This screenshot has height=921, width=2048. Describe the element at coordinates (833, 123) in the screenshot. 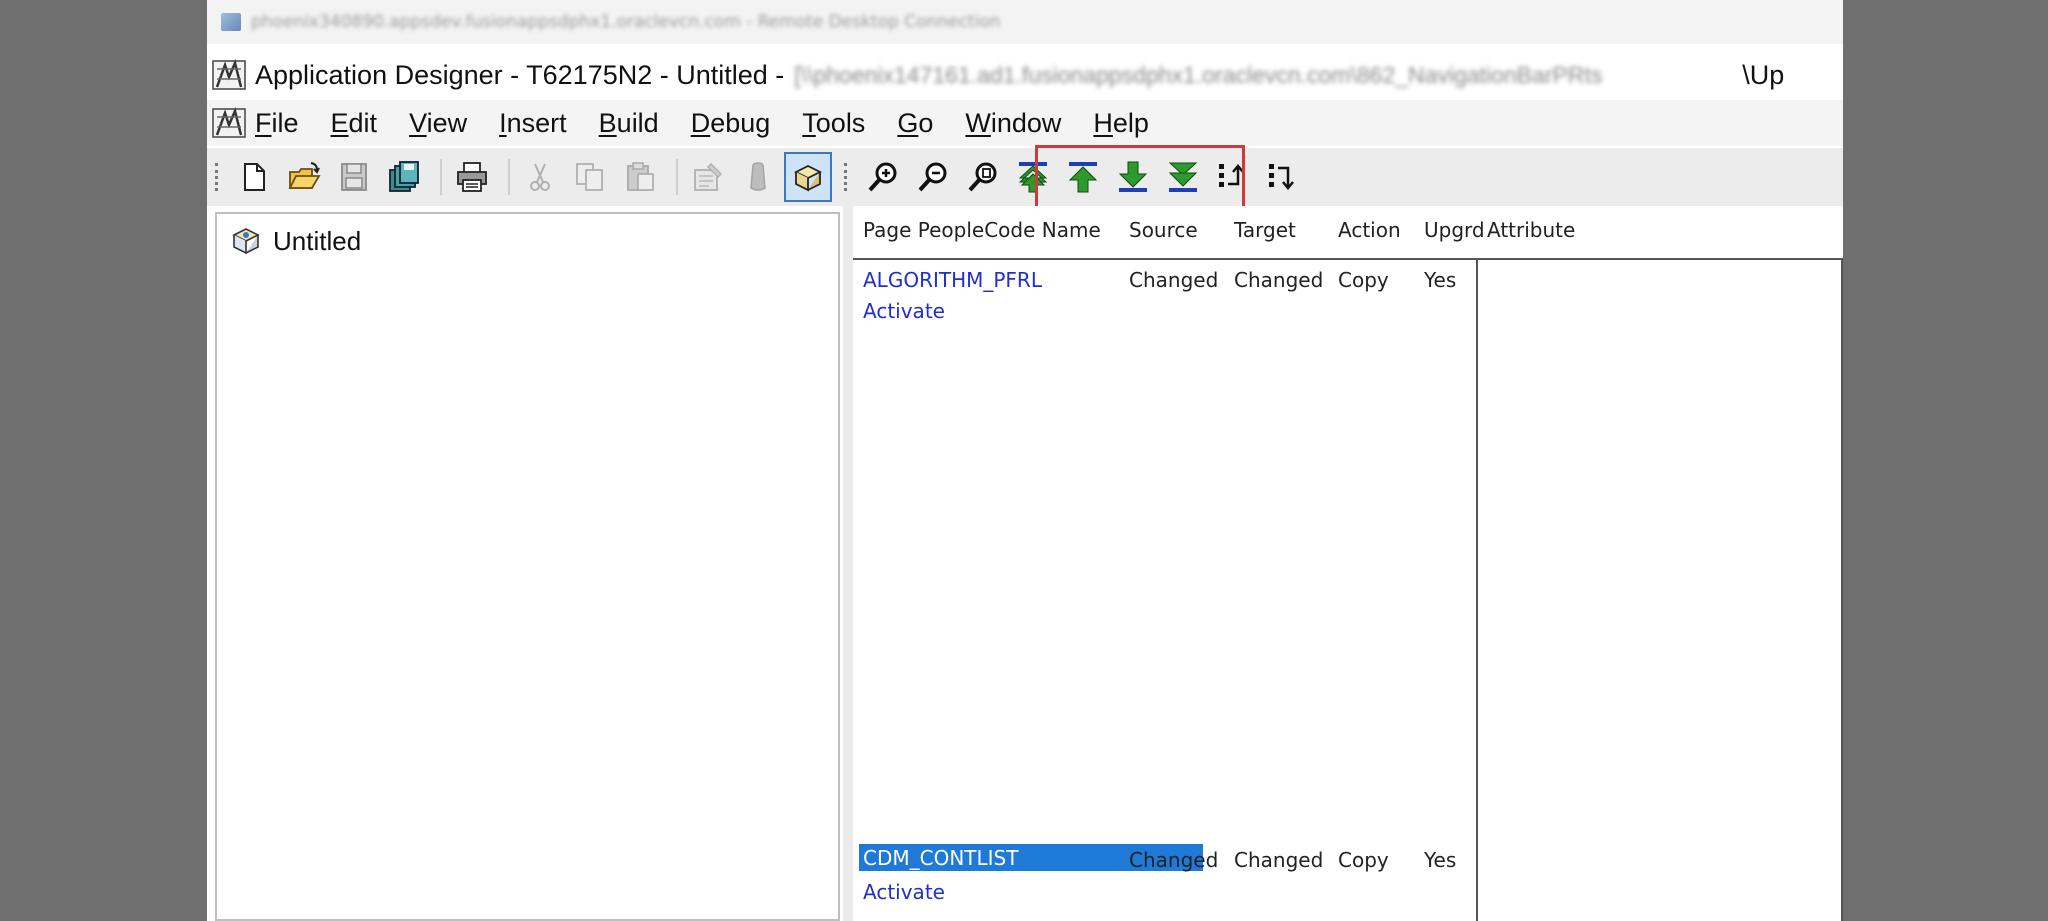

I see `menu-tools: Tools` at that location.